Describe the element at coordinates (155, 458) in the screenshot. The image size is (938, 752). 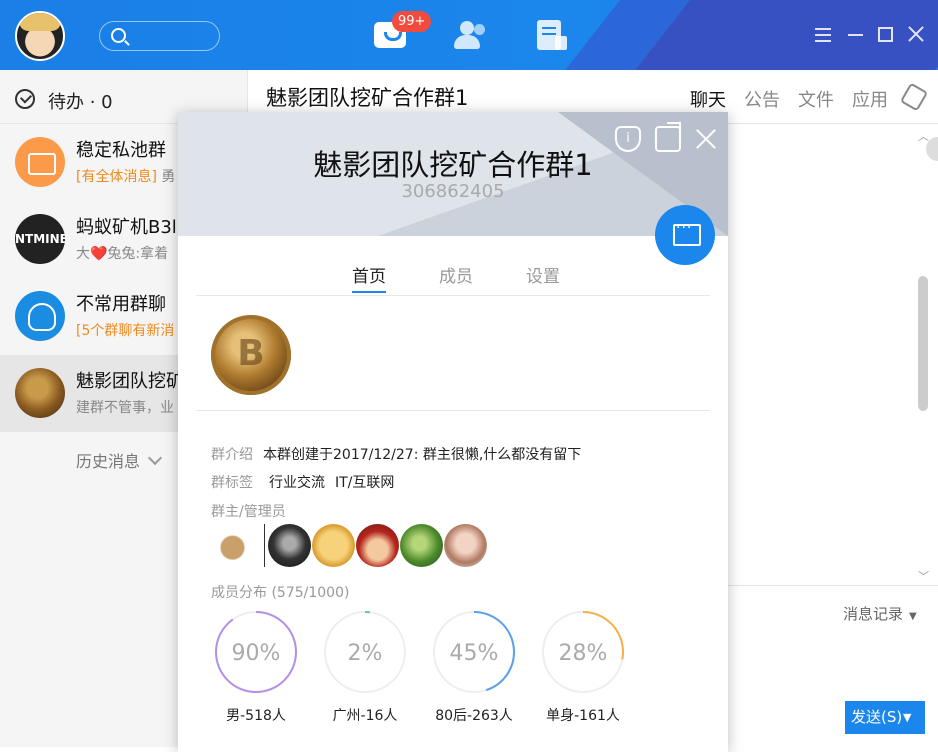
I see `chevron-down-icon` at that location.